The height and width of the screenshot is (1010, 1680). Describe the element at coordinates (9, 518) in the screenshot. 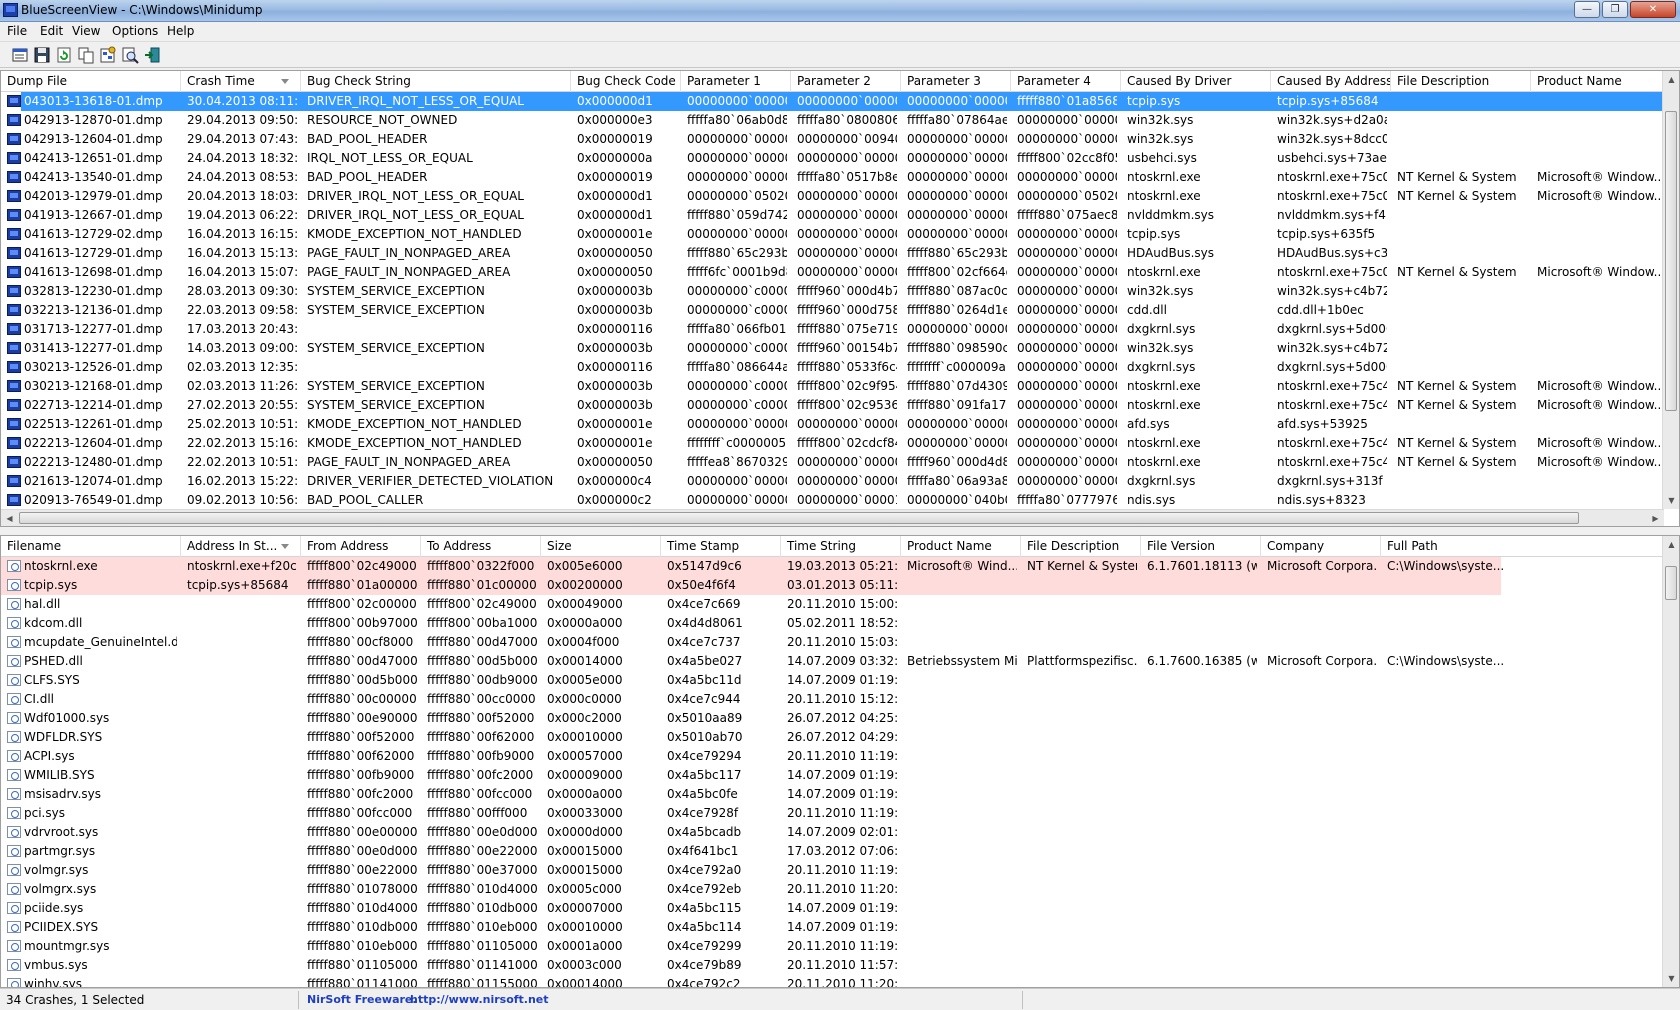

I see `scroll-left-arrow-icon: ◀` at that location.